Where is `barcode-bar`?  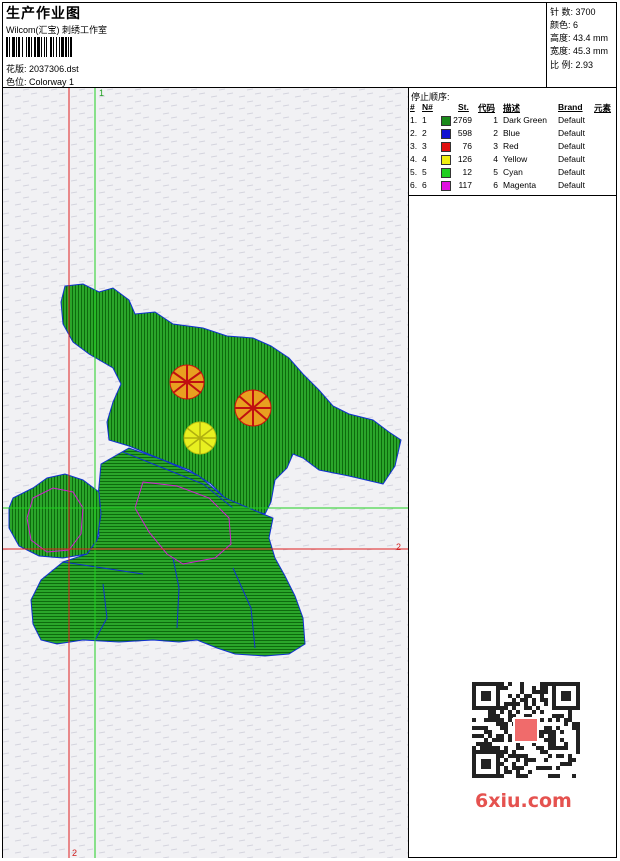
barcode-bar is located at coordinates (71, 47).